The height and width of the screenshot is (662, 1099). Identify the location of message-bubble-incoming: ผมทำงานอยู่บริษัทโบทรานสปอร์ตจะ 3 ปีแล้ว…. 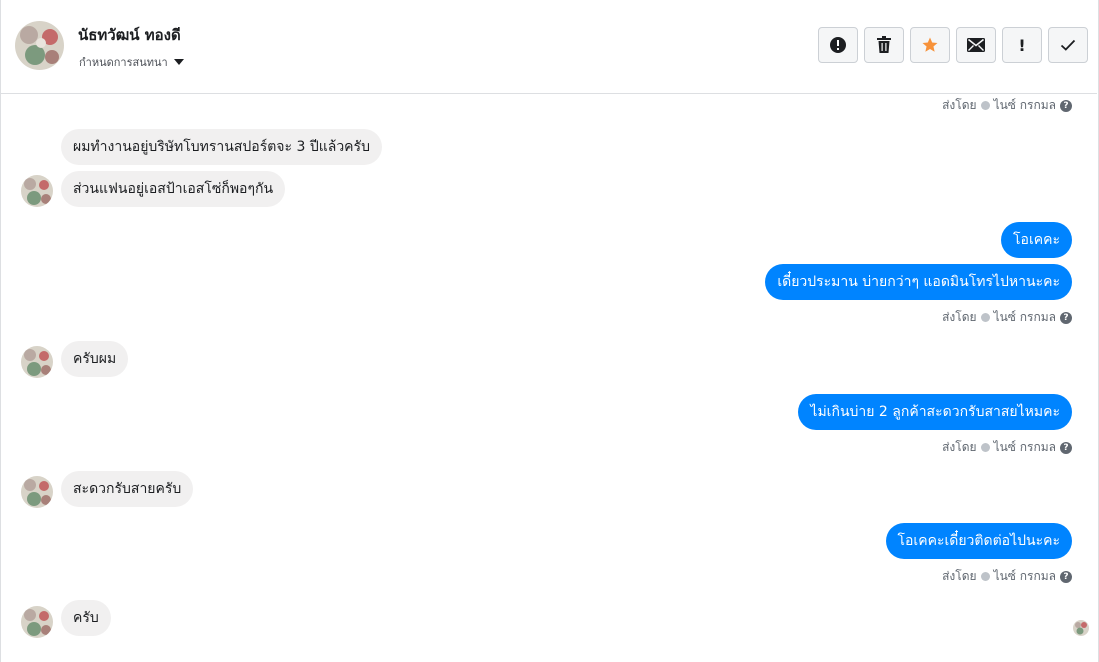
(221, 147).